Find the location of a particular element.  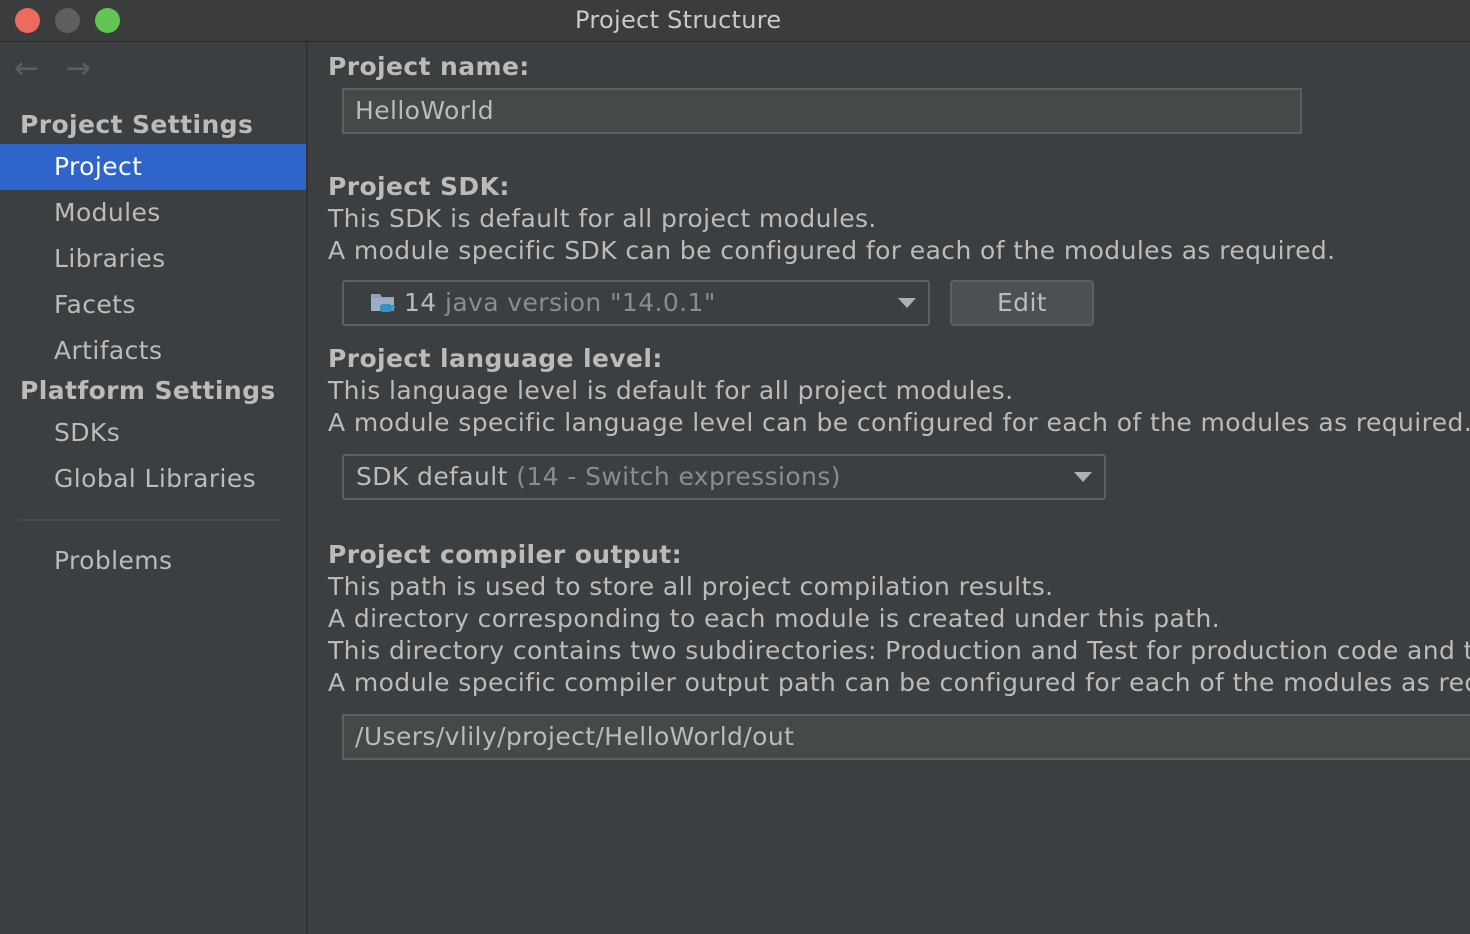

project-sdk-dropdown: 14 java version "14.0.1" is located at coordinates (636, 303).